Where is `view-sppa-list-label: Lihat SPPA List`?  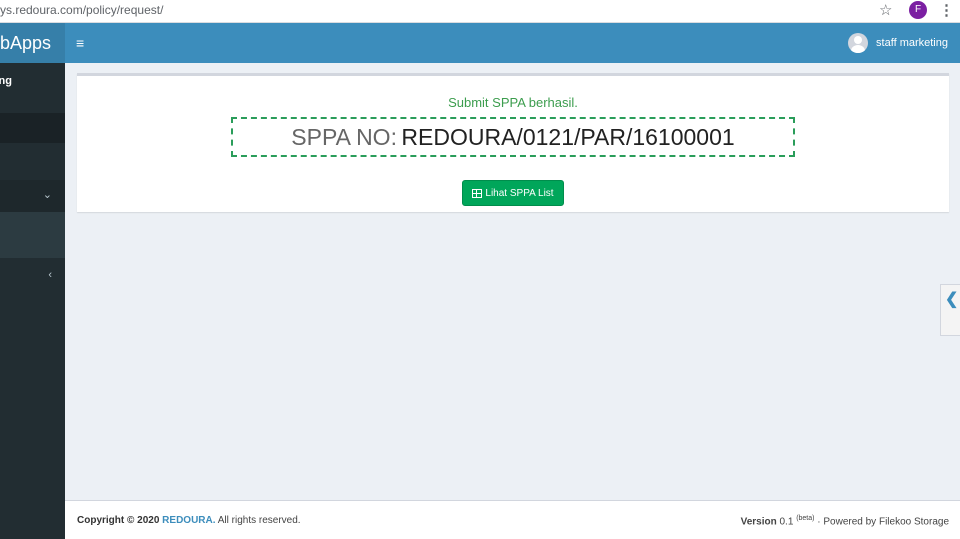 view-sppa-list-label: Lihat SPPA List is located at coordinates (519, 193).